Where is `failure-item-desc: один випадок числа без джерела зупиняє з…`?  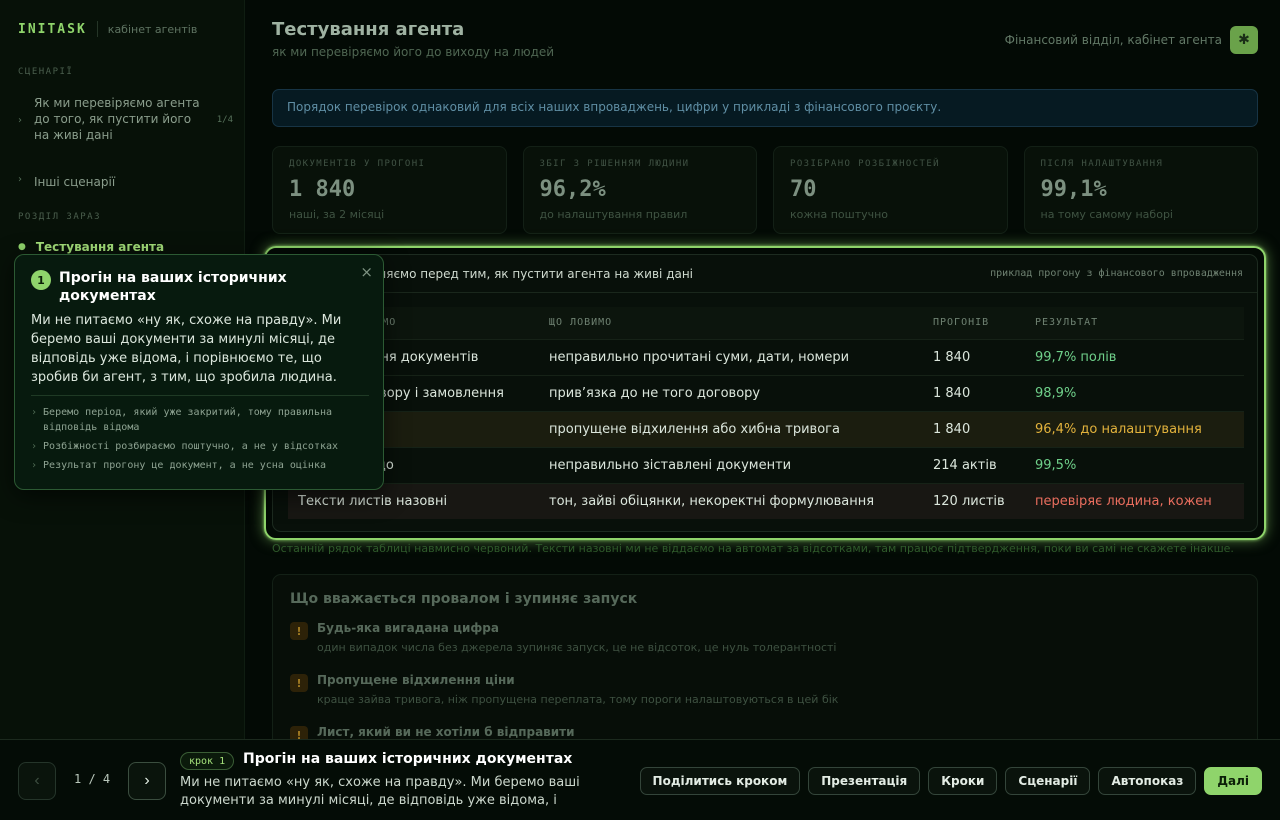 failure-item-desc: один випадок числа без джерела зупиняє з… is located at coordinates (577, 647).